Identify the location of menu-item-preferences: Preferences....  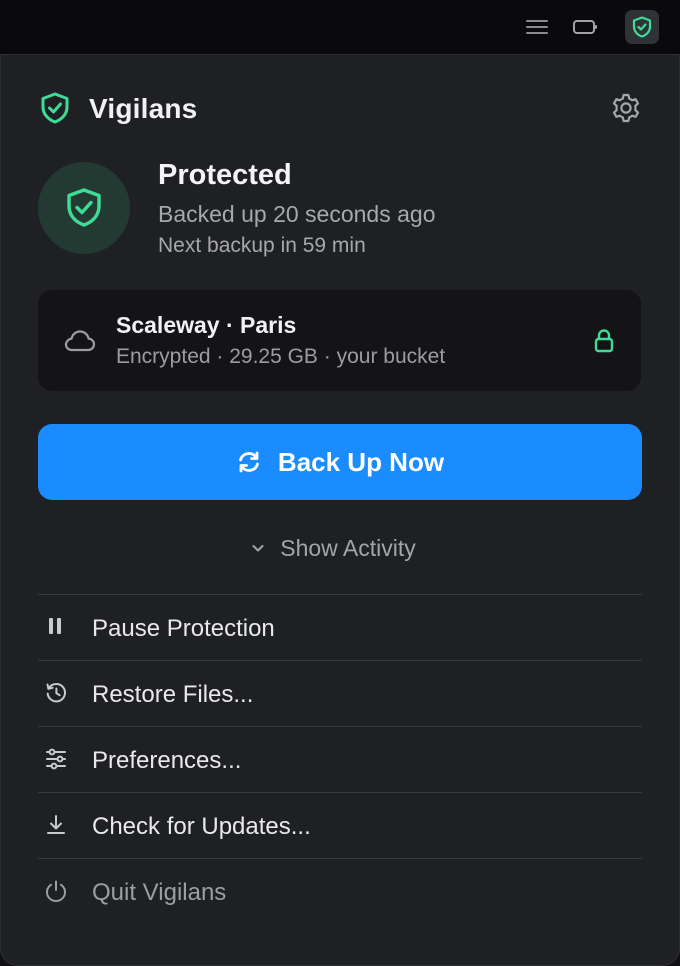
(340, 759).